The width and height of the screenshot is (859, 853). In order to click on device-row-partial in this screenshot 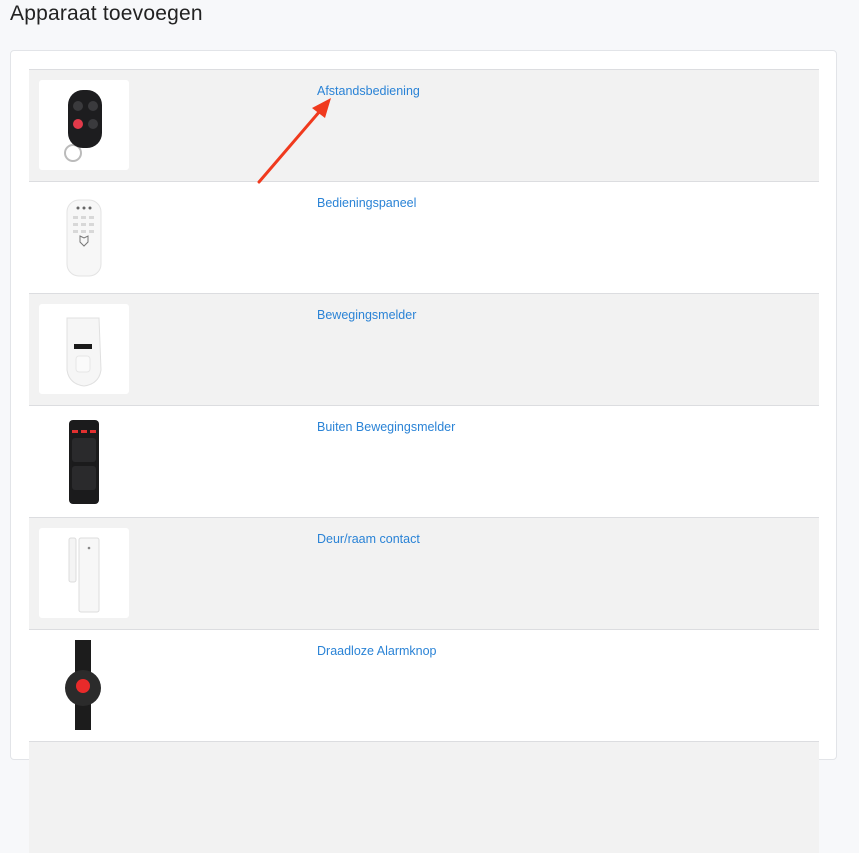, I will do `click(424, 797)`.